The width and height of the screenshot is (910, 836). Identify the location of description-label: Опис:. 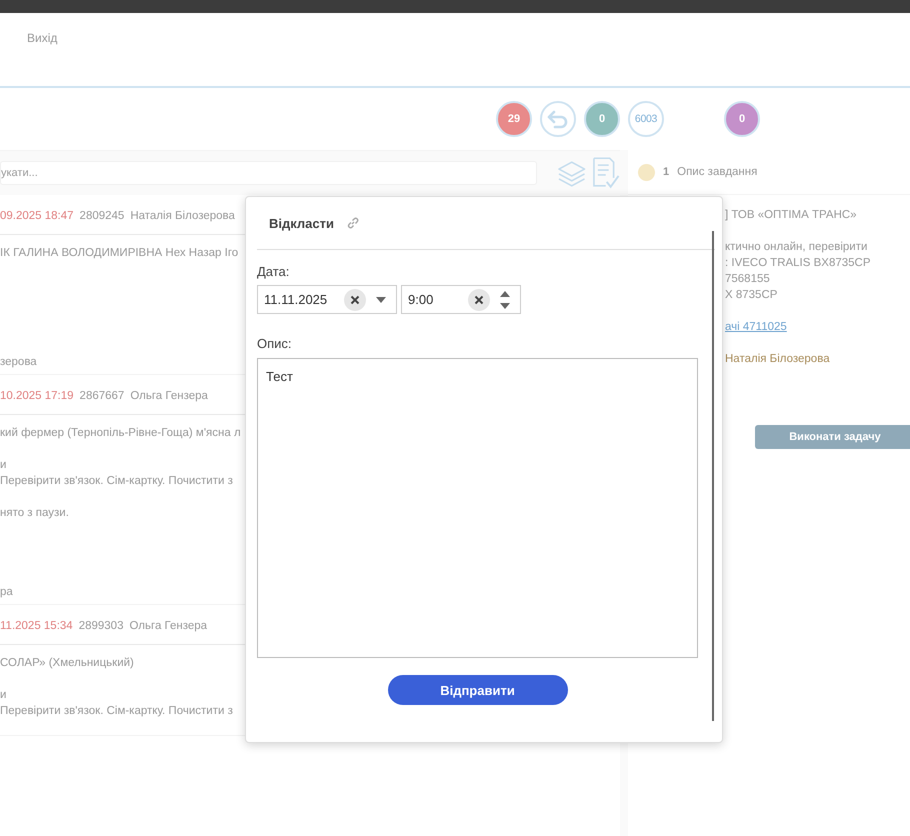
(275, 344).